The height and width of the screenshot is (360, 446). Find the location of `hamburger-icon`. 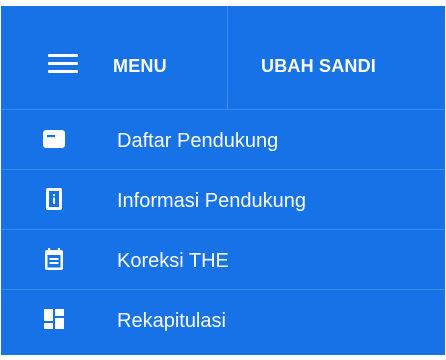

hamburger-icon is located at coordinates (63, 64).